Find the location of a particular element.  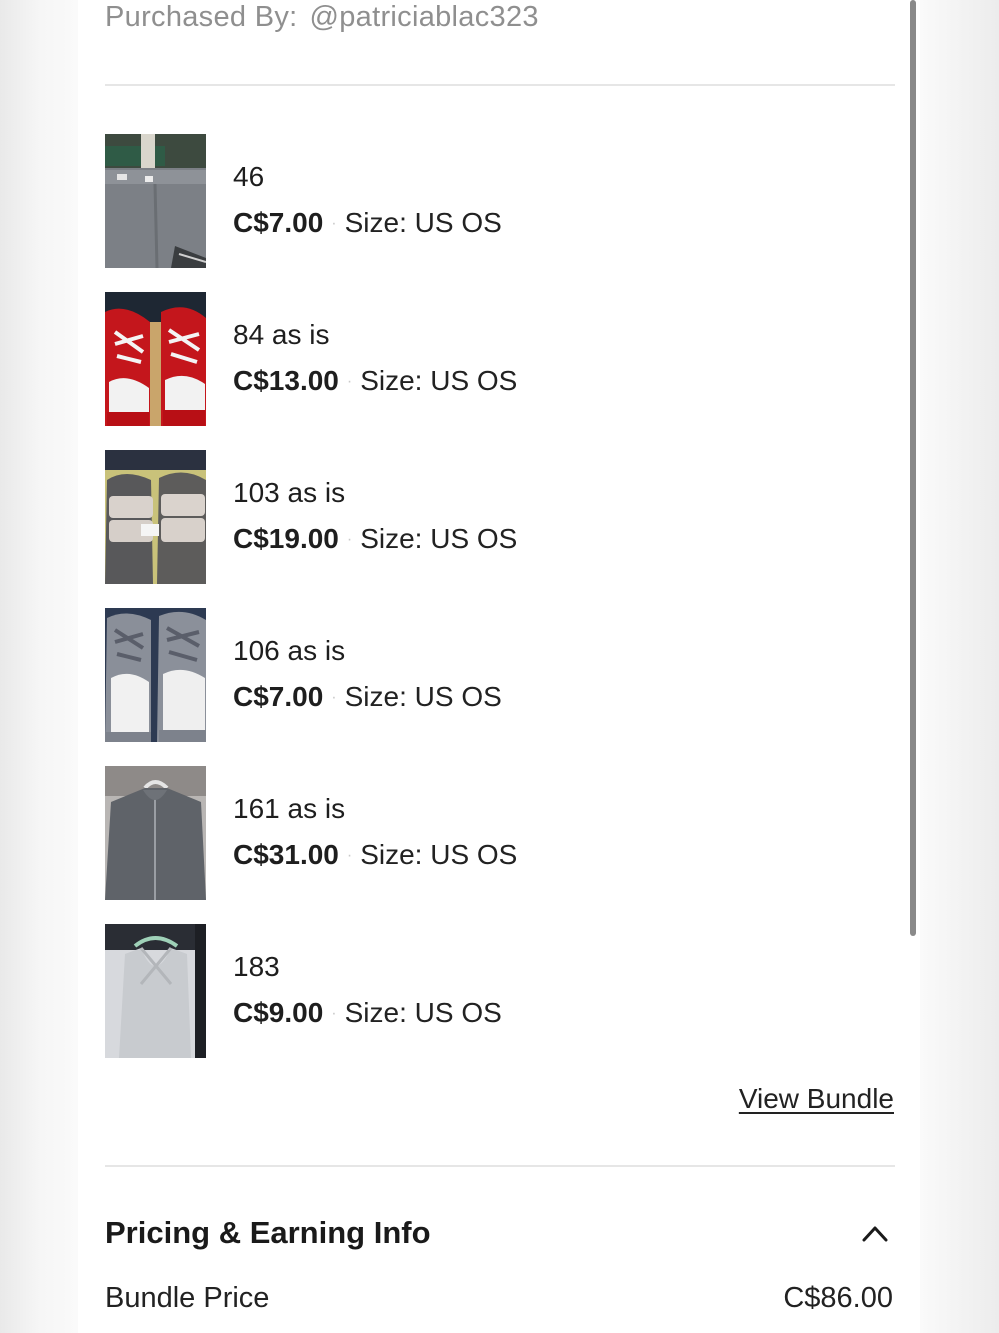

view-bundle-link: View Bundle is located at coordinates (816, 1099).